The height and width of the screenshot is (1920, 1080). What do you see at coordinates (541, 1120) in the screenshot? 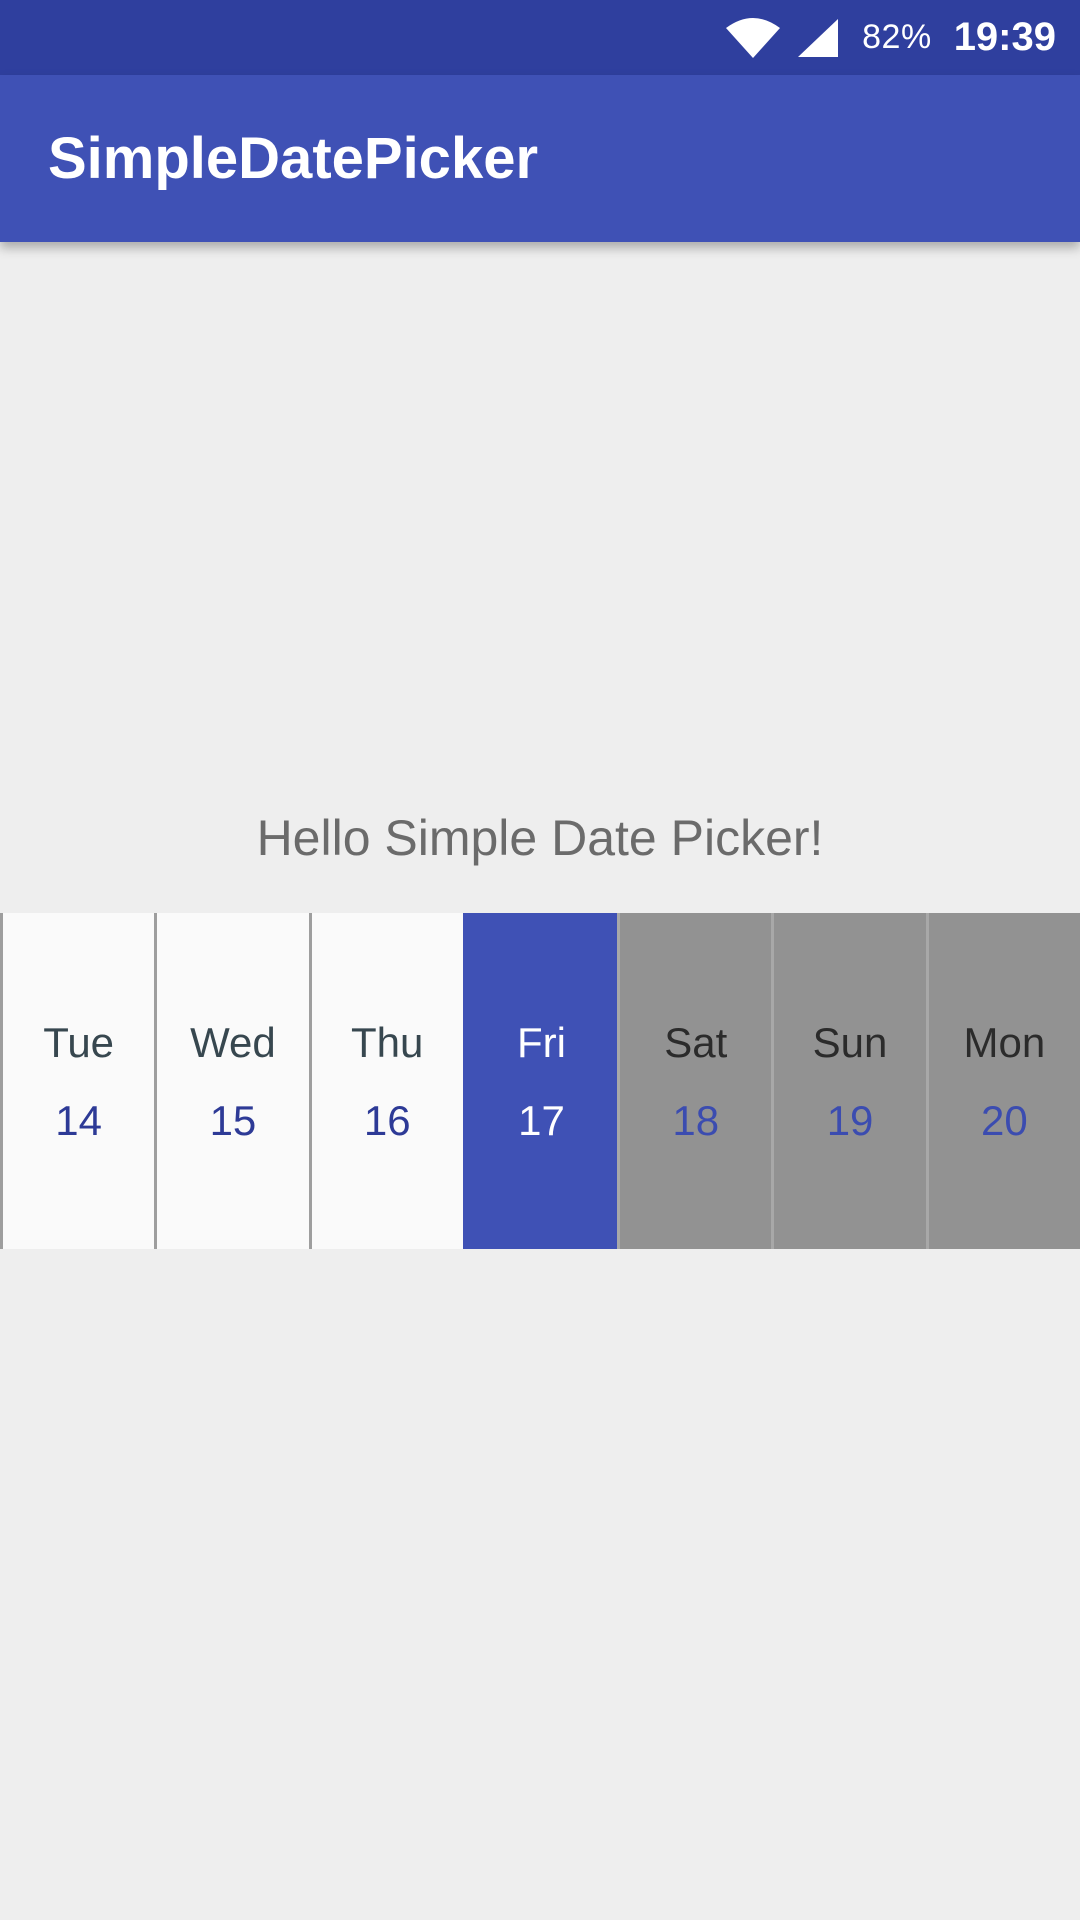
I see `day-number: 17` at bounding box center [541, 1120].